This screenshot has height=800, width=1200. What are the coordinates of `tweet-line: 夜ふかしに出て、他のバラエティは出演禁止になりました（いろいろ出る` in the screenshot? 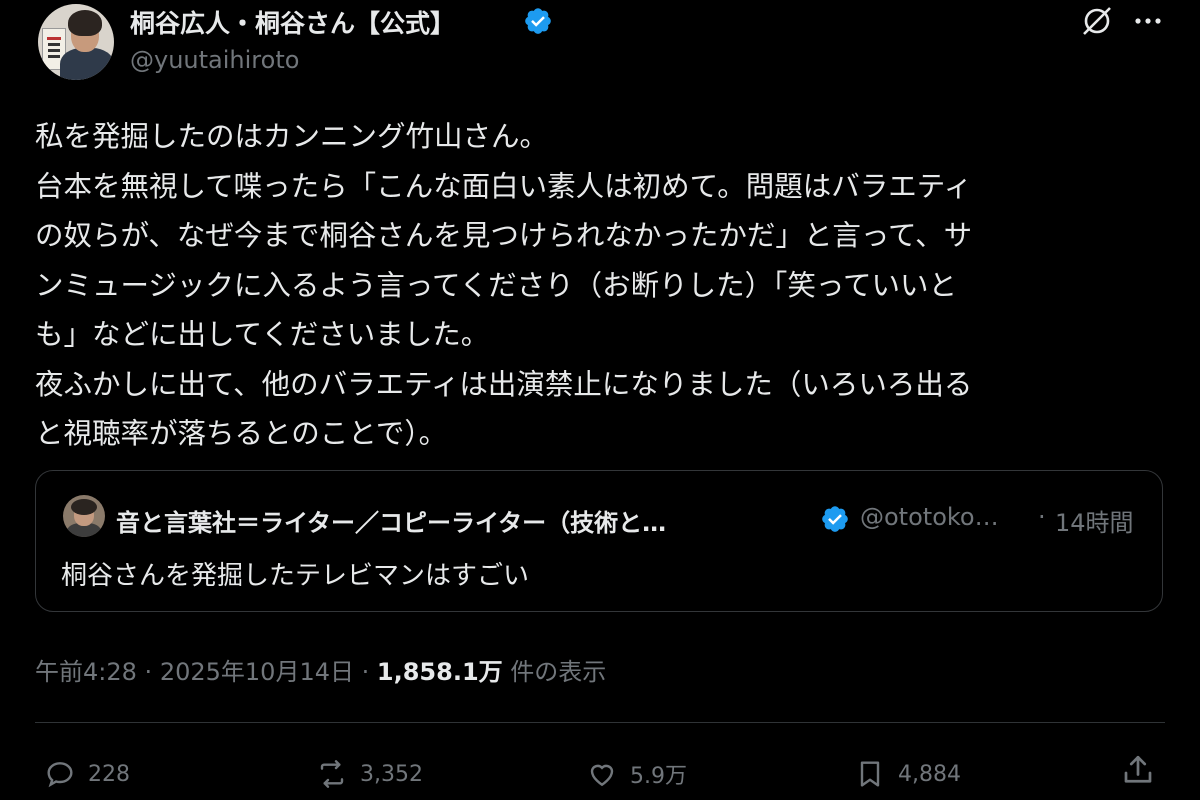 It's located at (504, 384).